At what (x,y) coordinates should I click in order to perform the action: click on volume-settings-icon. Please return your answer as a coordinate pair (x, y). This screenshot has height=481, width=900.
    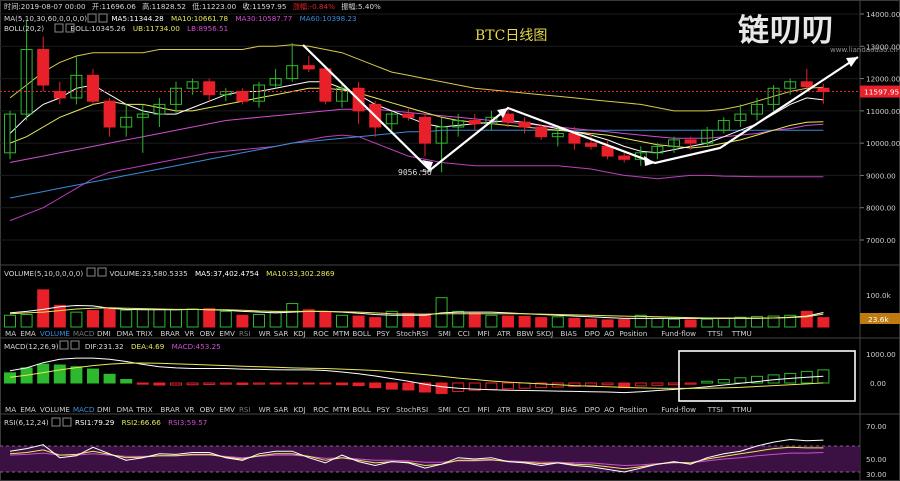
    Looking at the image, I should click on (91, 272).